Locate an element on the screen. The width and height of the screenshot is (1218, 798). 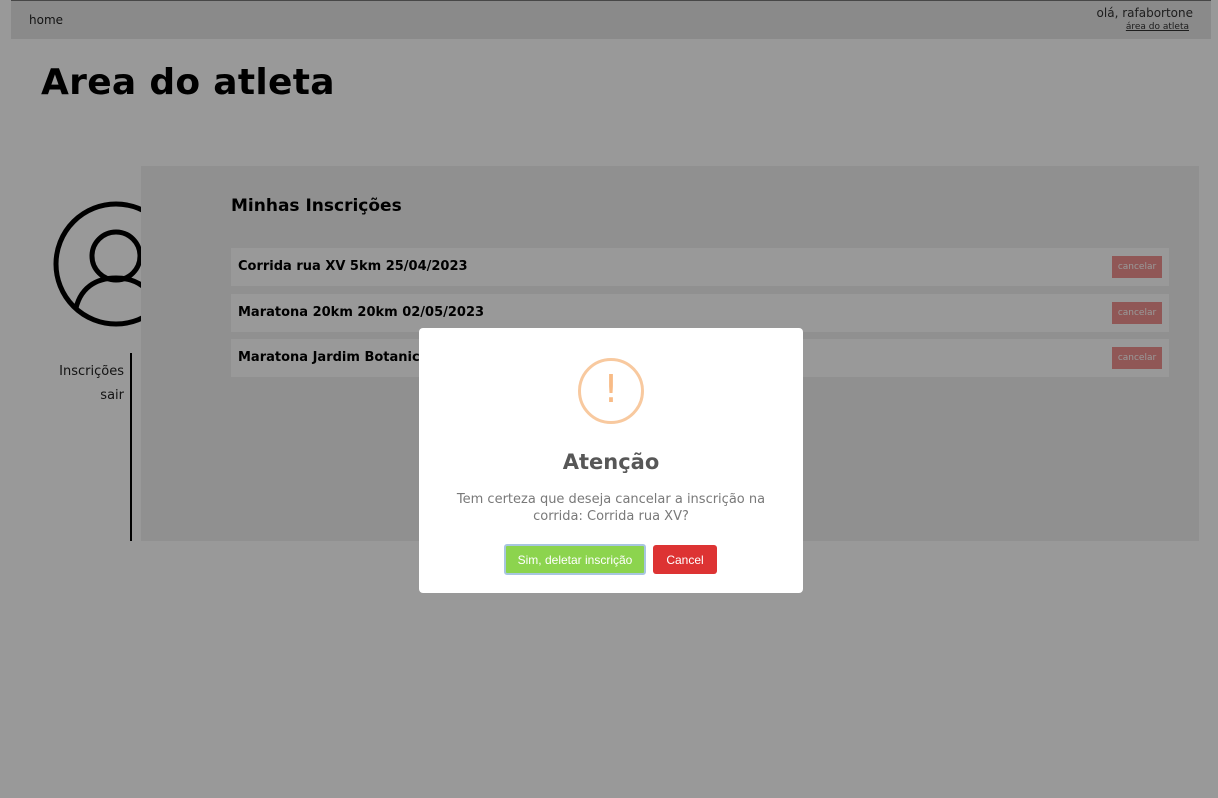
dialog-cancel-button: Cancel is located at coordinates (685, 559).